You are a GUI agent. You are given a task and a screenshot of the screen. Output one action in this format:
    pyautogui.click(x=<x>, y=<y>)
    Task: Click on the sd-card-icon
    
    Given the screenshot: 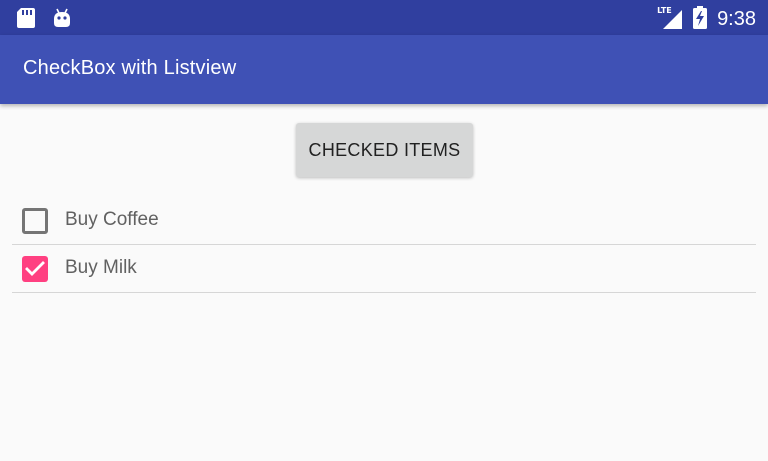 What is the action you would take?
    pyautogui.click(x=26, y=18)
    